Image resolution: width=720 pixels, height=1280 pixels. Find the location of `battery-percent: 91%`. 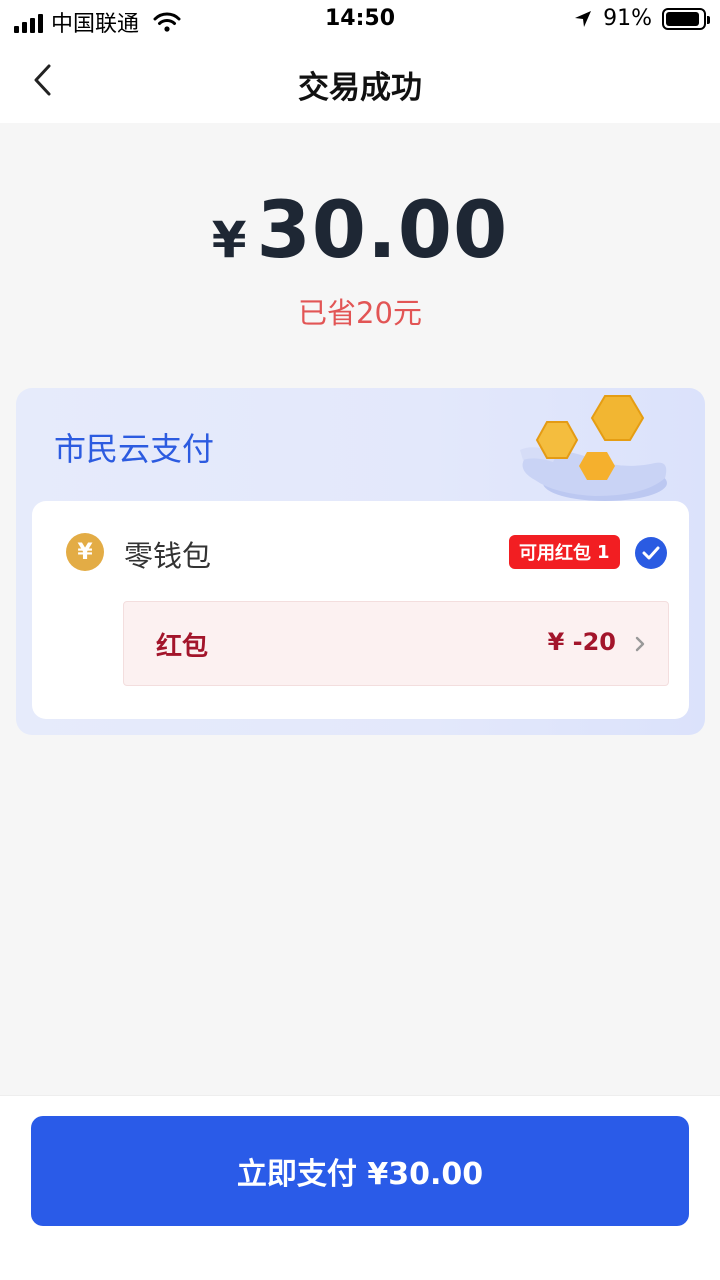

battery-percent: 91% is located at coordinates (627, 18).